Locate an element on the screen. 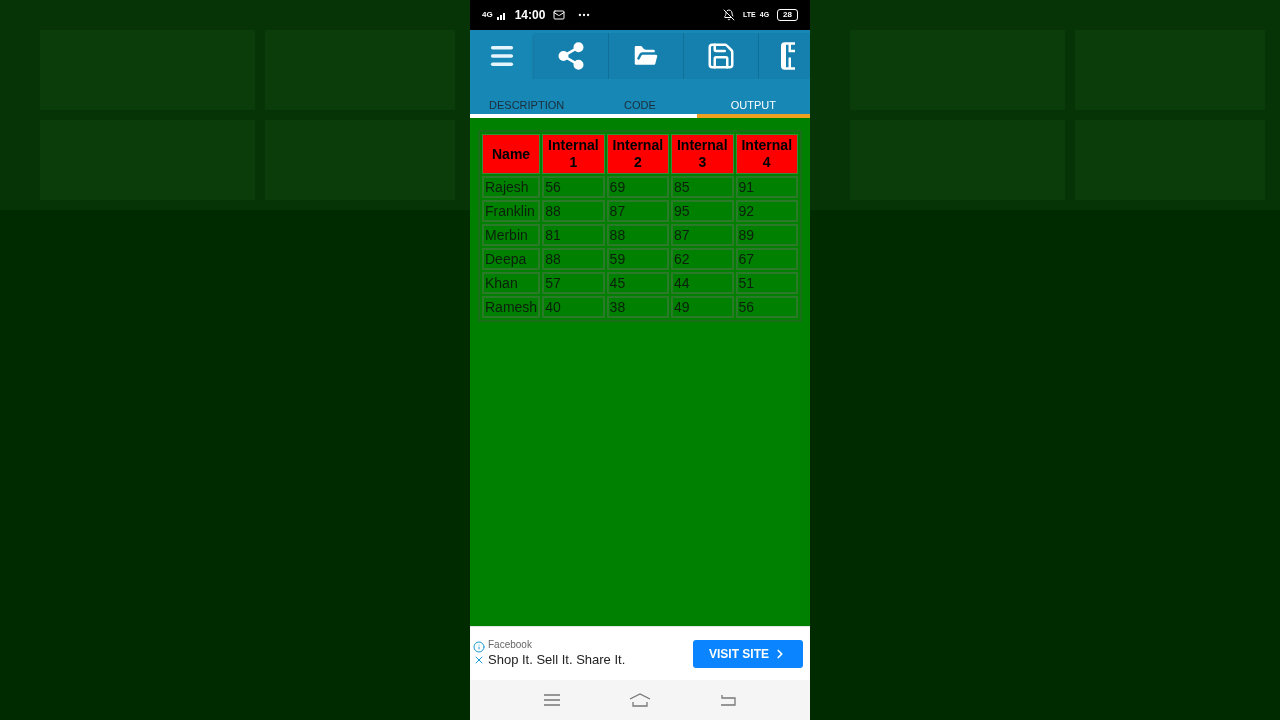 Image resolution: width=1280 pixels, height=720 pixels. table-cell: 57 is located at coordinates (573, 283).